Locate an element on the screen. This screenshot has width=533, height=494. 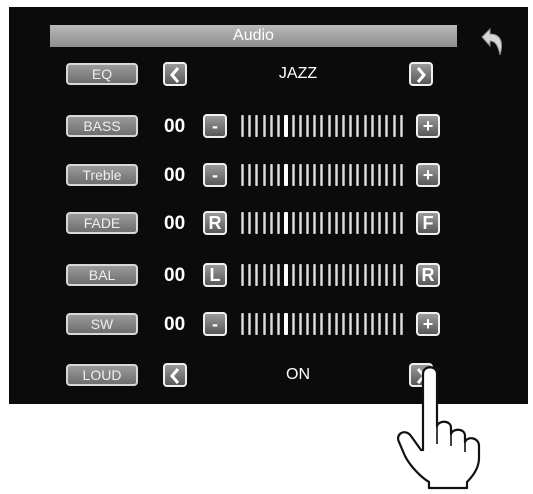
eq-prev-button is located at coordinates (175, 74).